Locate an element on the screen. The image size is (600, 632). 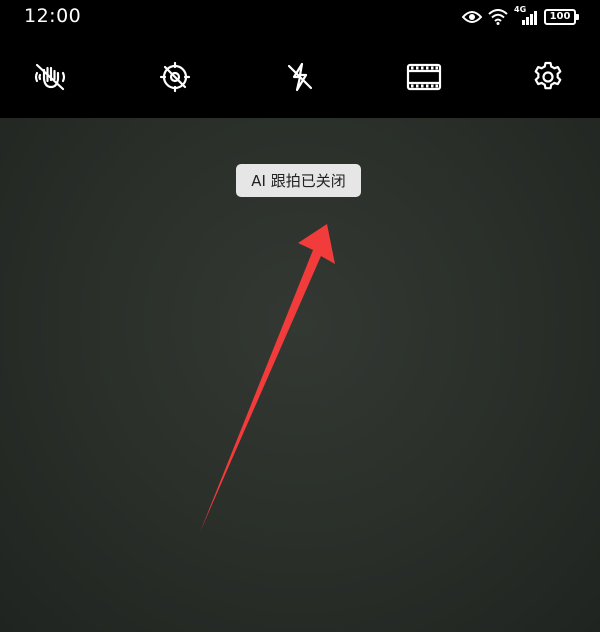
film-ratio-icon is located at coordinates (424, 79).